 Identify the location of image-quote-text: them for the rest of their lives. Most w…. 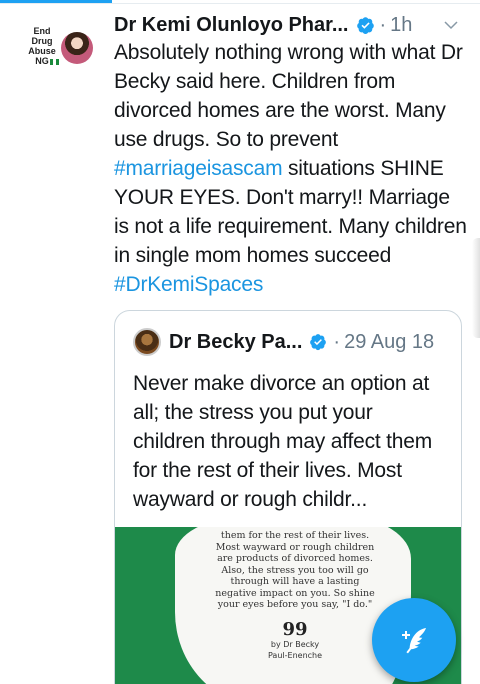
(295, 570).